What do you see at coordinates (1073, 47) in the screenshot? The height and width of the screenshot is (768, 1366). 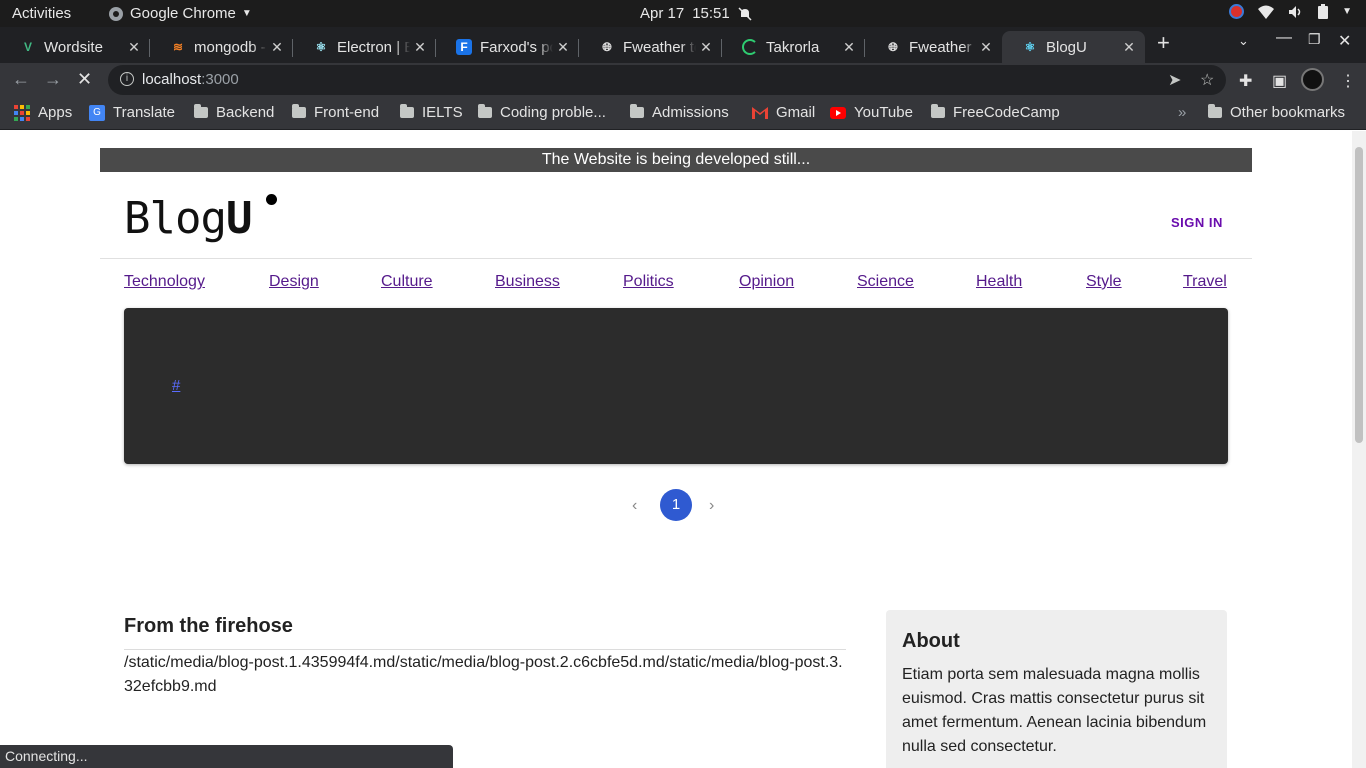 I see `tab-blogu: ⚛ BlogU ✕` at bounding box center [1073, 47].